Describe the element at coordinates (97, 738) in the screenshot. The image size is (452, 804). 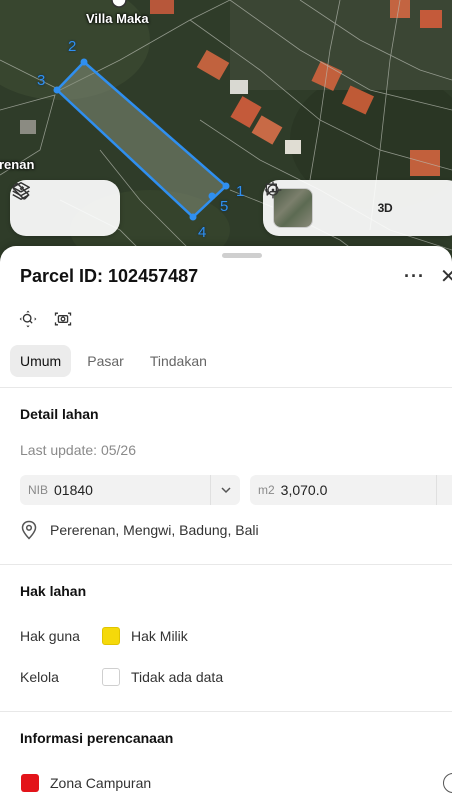
I see `planning-heading: Informasi perencanaan` at that location.